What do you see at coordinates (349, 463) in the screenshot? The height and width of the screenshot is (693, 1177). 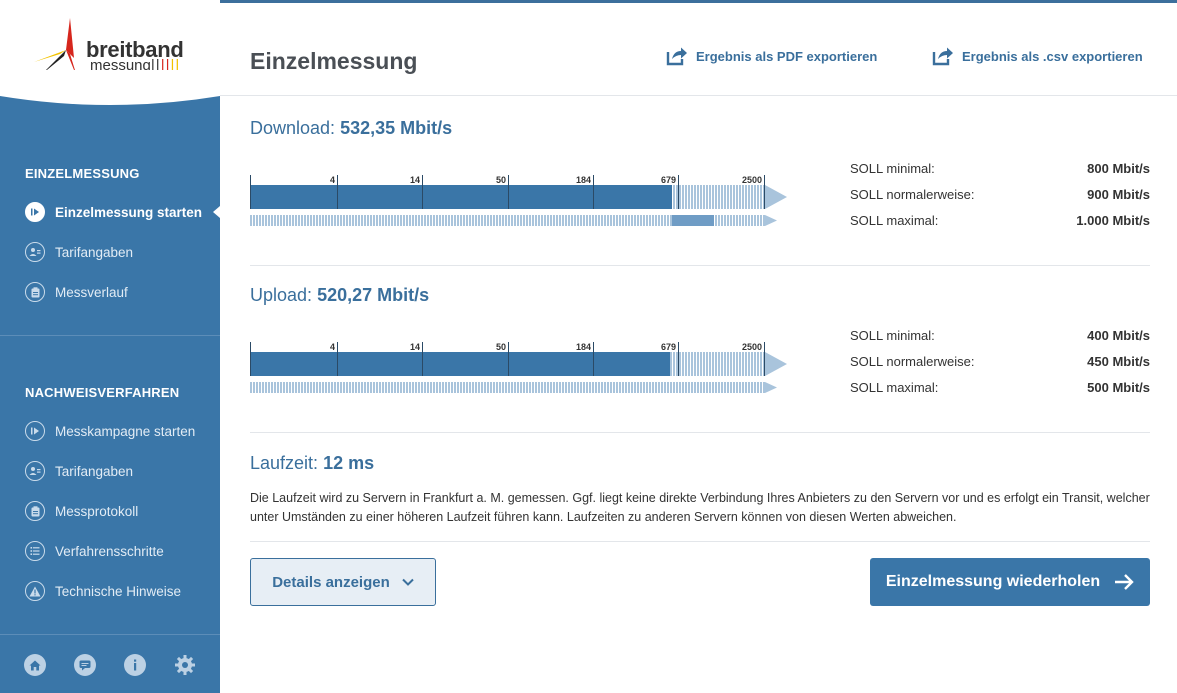 I see `latency-value: 12 ms` at bounding box center [349, 463].